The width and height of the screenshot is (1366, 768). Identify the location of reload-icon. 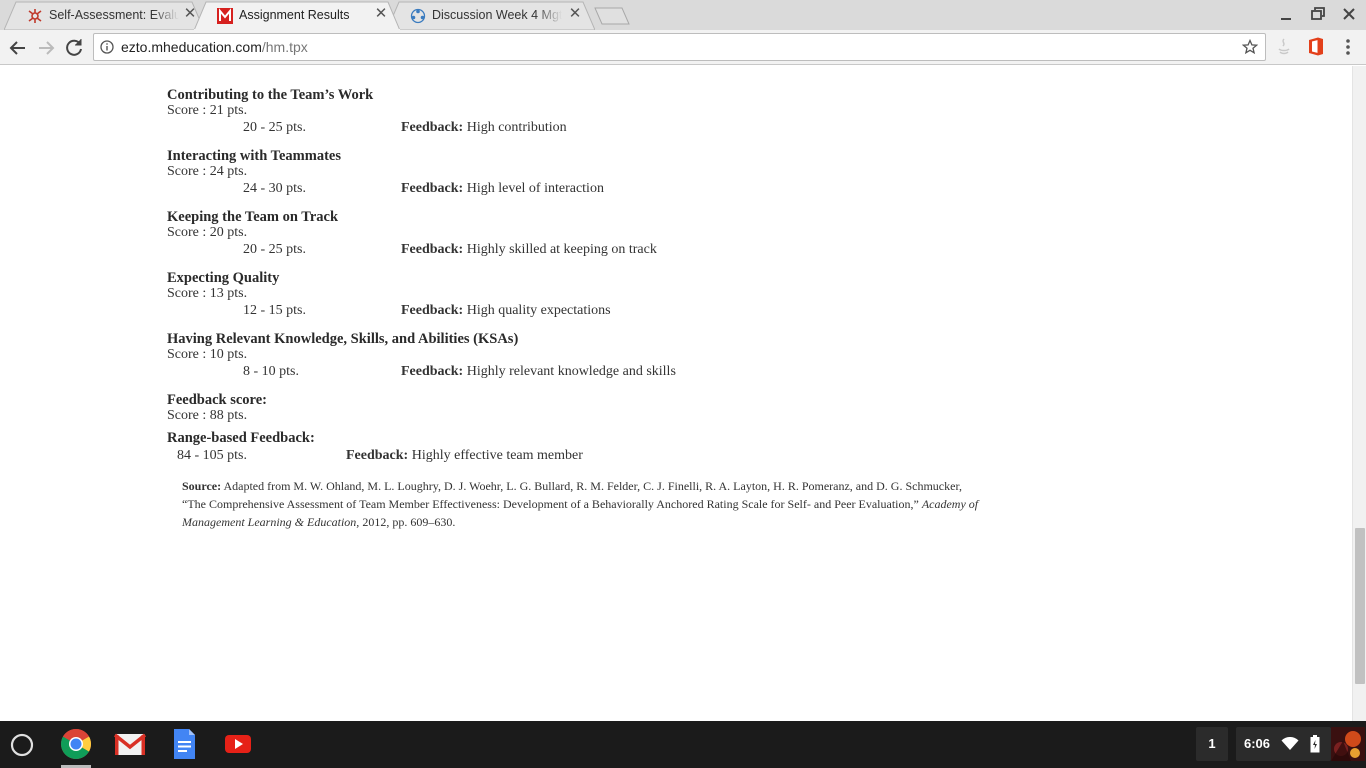
(74, 48).